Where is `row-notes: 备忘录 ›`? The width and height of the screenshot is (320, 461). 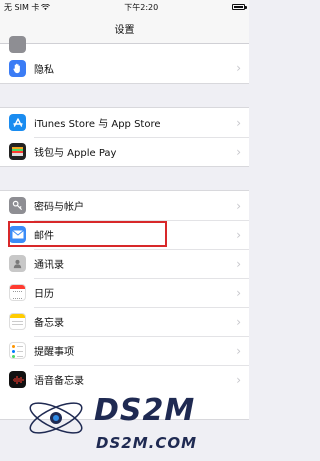 row-notes: 备忘录 › is located at coordinates (124, 321).